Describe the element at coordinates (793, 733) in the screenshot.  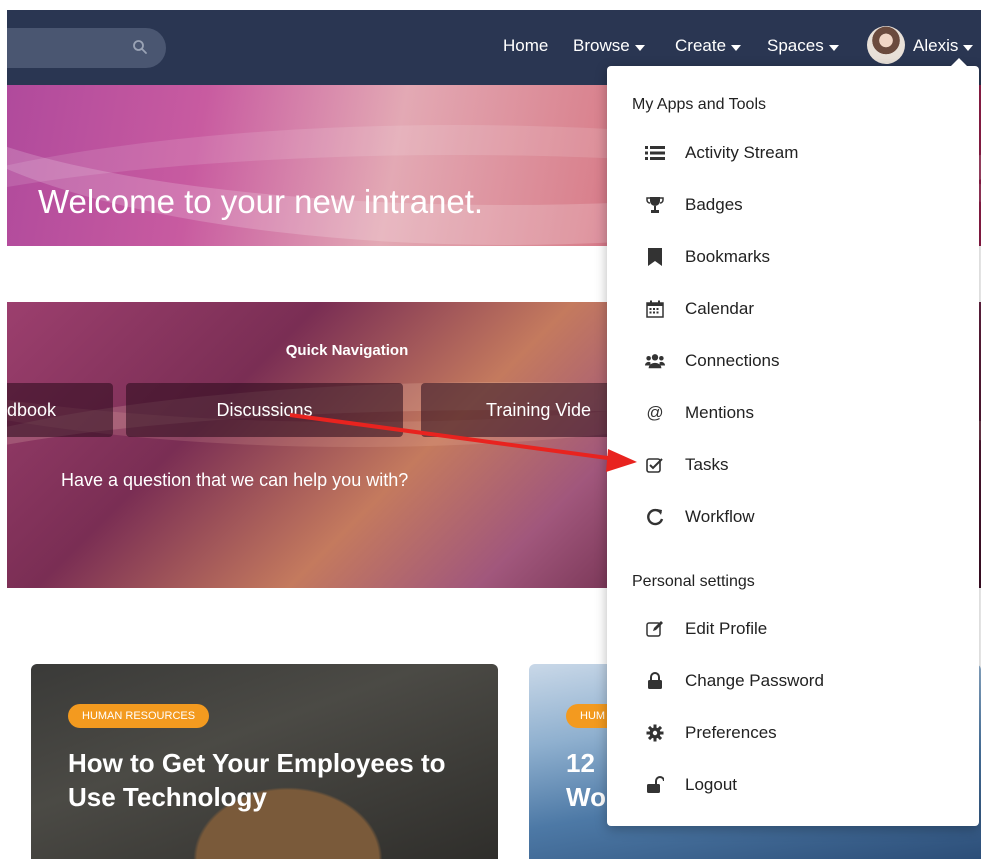
I see `menu-item-preferences: Preferences` at that location.